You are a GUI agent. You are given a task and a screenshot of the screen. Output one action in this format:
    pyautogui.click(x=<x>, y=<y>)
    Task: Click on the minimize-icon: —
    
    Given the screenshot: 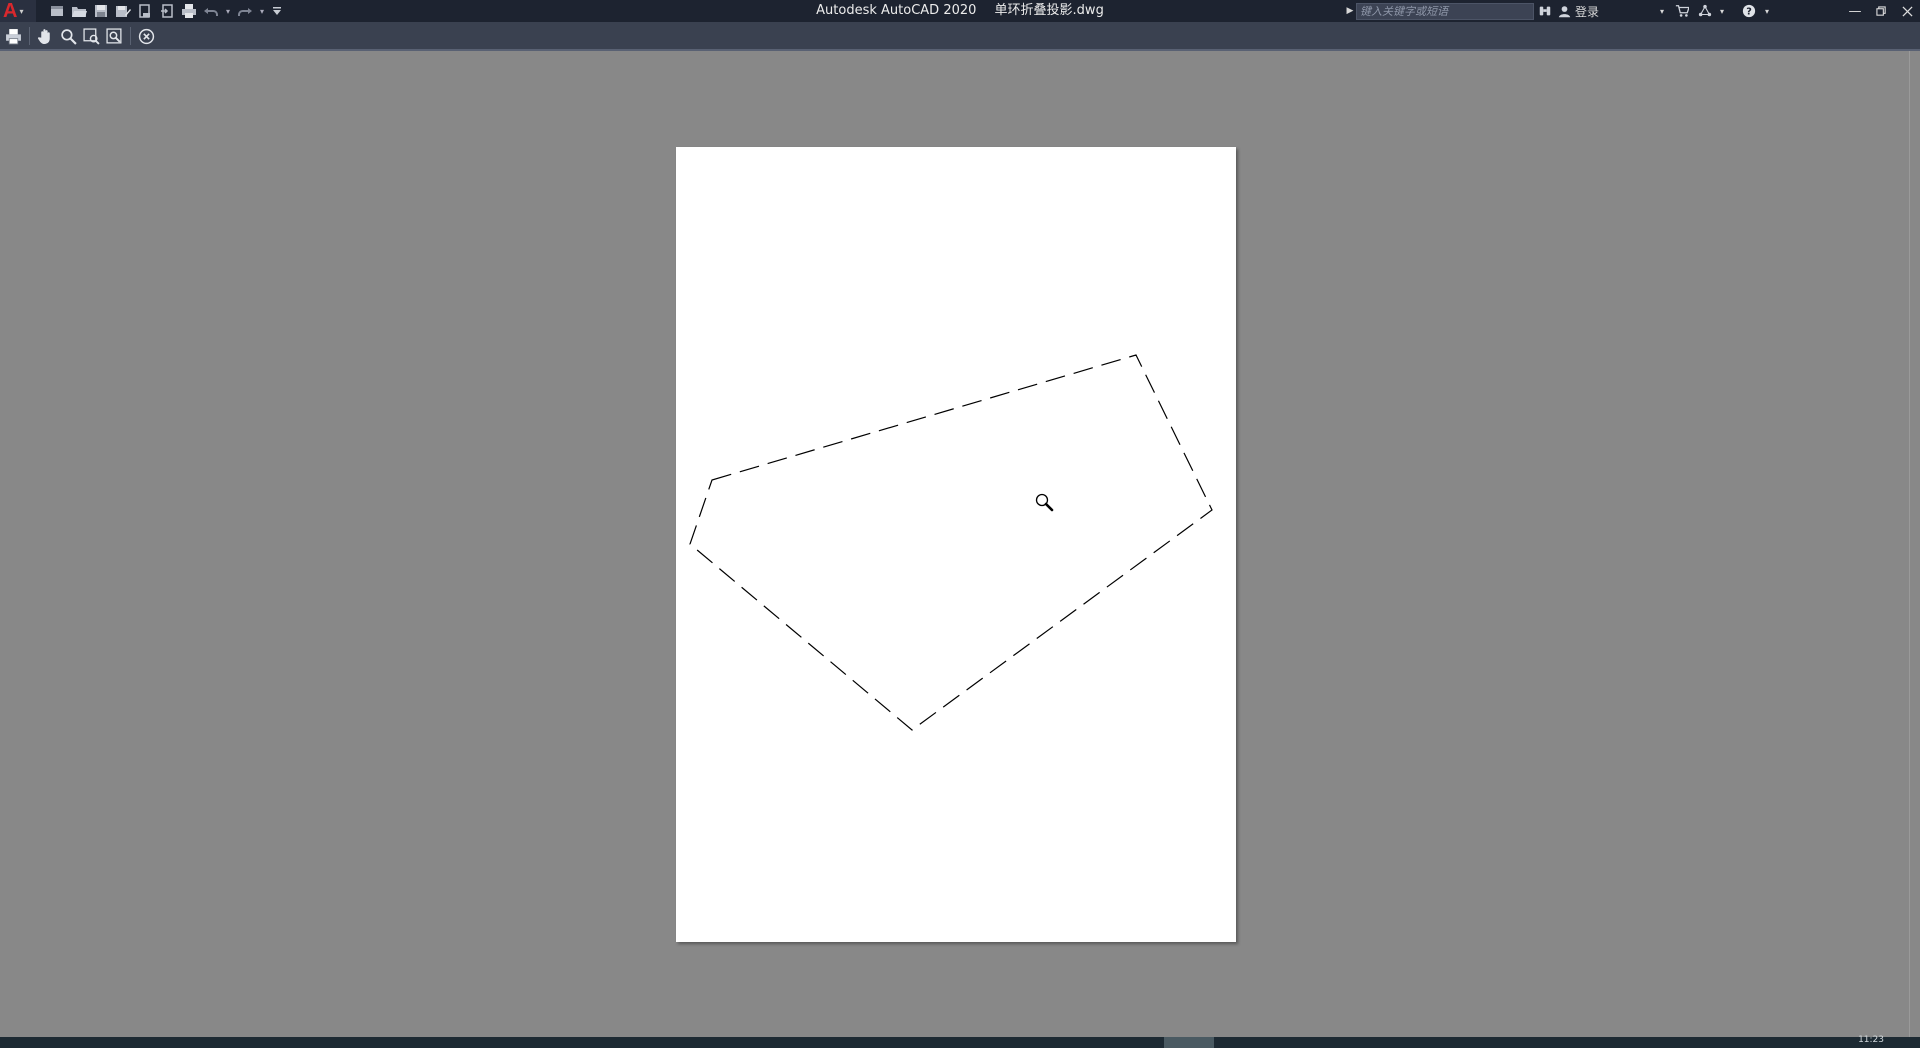 What is the action you would take?
    pyautogui.click(x=1855, y=11)
    